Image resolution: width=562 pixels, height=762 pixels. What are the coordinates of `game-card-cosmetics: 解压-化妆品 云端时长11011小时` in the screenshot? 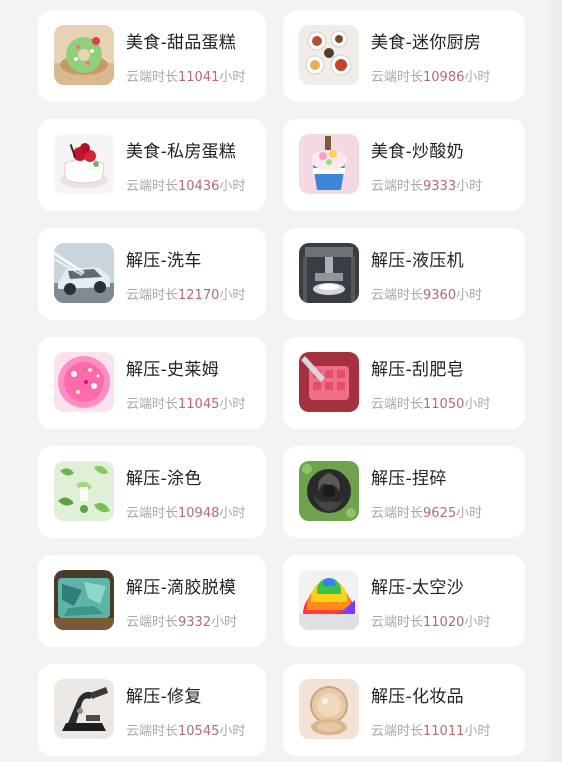 It's located at (404, 710).